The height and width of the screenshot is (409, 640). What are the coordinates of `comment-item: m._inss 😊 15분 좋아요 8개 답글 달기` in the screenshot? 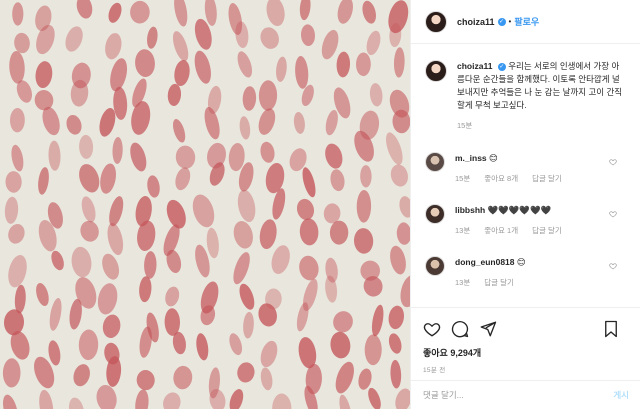 It's located at (530, 168).